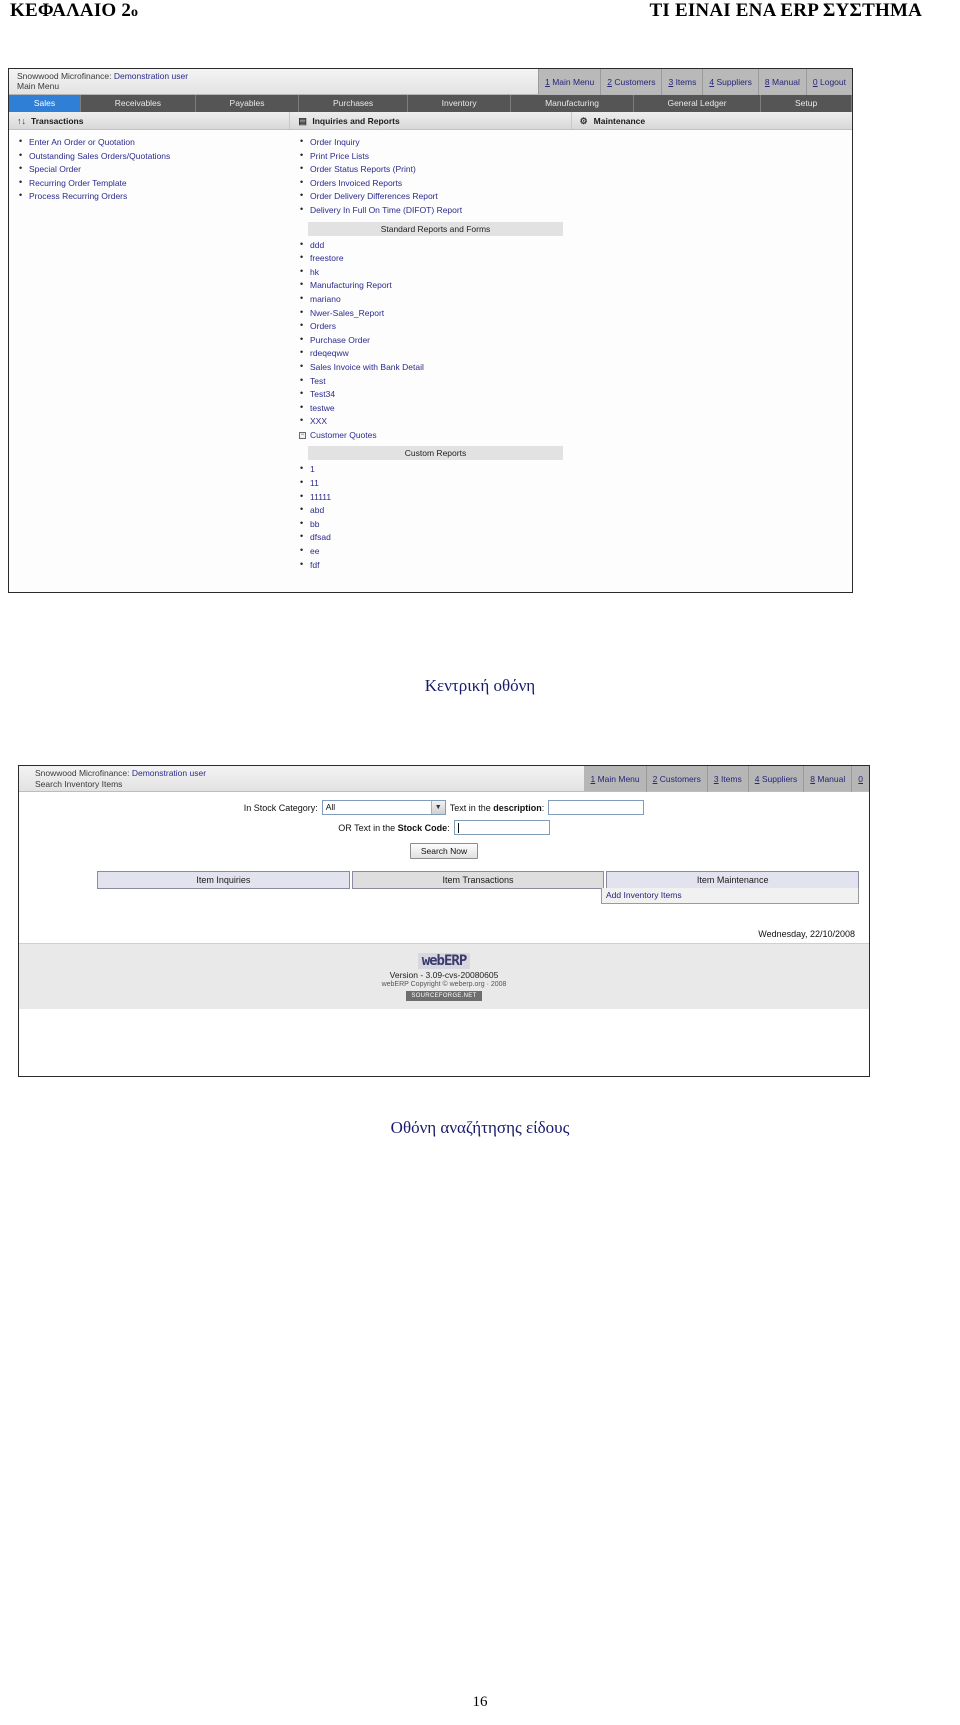  What do you see at coordinates (312, 469) in the screenshot?
I see `link-label: 1` at bounding box center [312, 469].